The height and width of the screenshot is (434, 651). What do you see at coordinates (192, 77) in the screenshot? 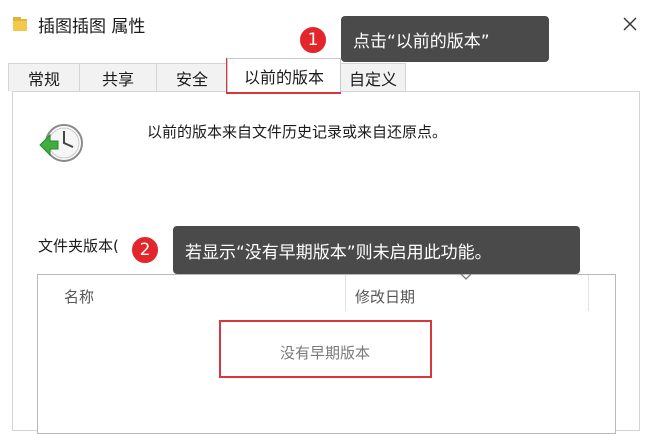
I see `tab-security: 安全` at bounding box center [192, 77].